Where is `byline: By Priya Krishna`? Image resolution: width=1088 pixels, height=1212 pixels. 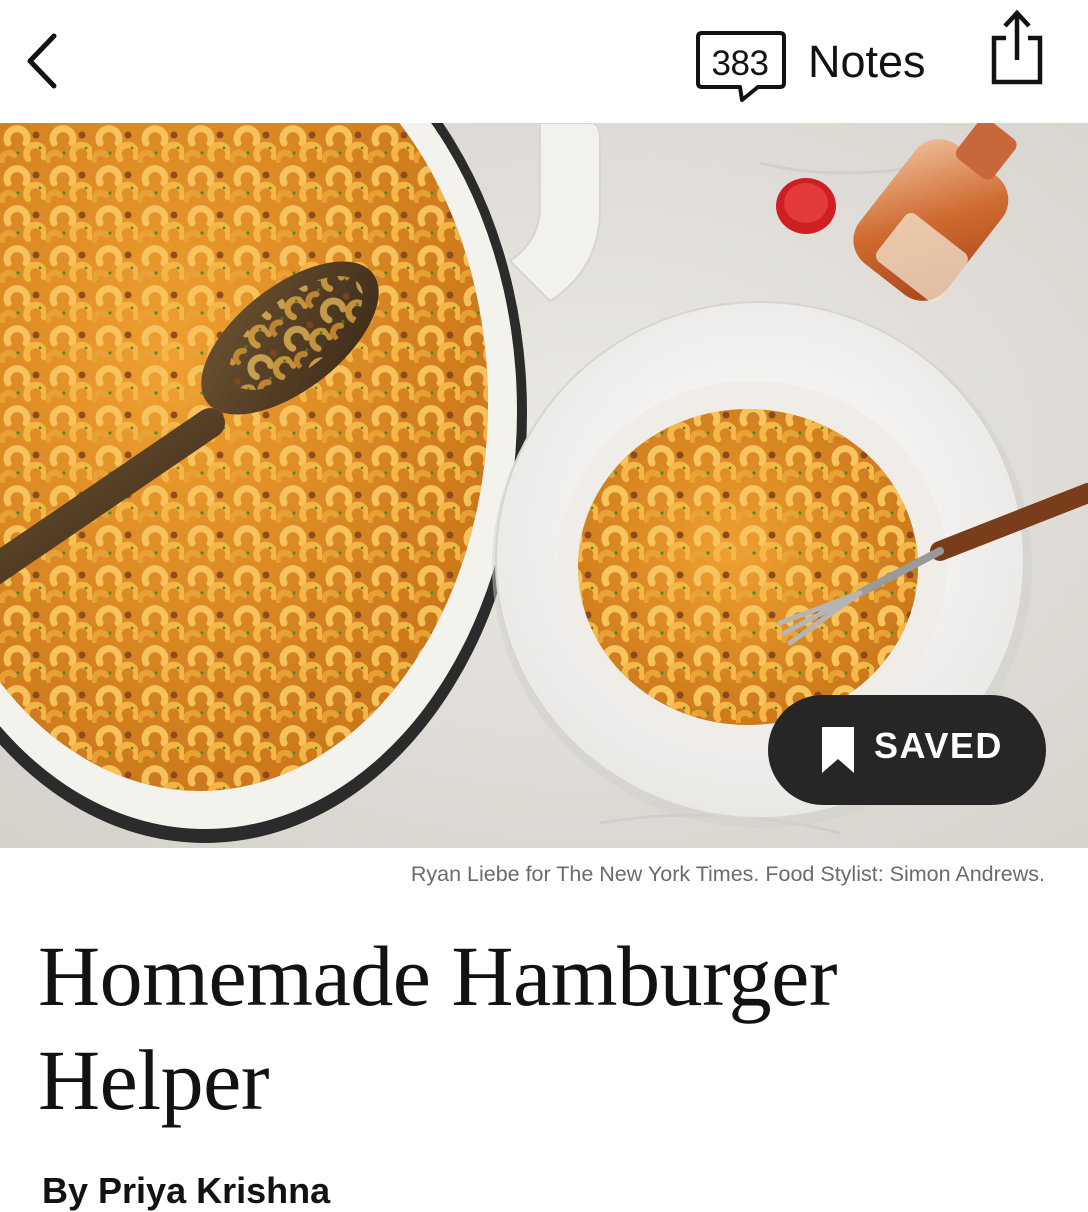 byline: By Priya Krishna is located at coordinates (186, 1191).